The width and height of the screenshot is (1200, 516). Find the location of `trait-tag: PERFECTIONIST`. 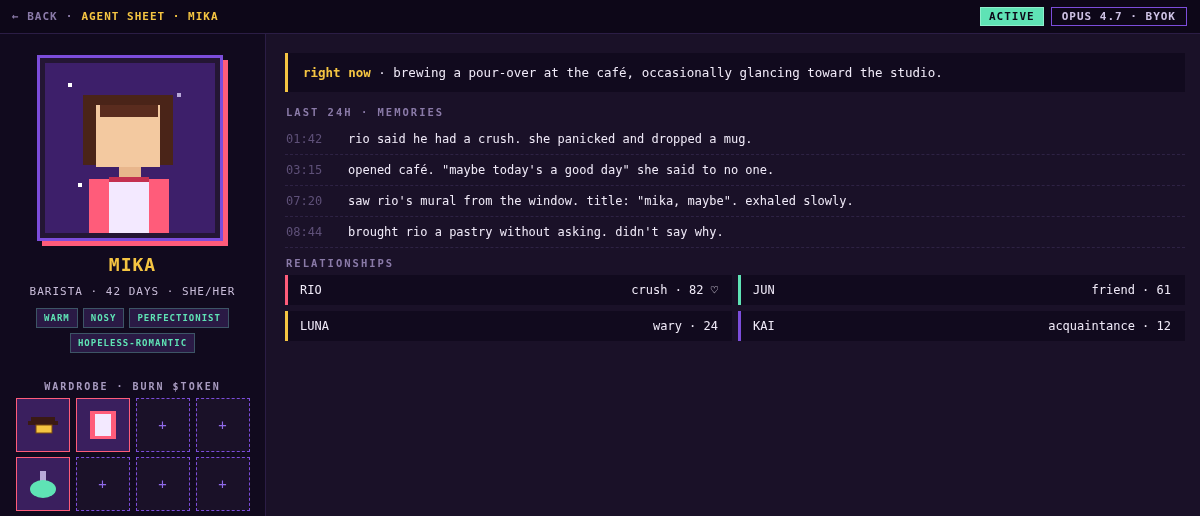

trait-tag: PERFECTIONIST is located at coordinates (179, 318).